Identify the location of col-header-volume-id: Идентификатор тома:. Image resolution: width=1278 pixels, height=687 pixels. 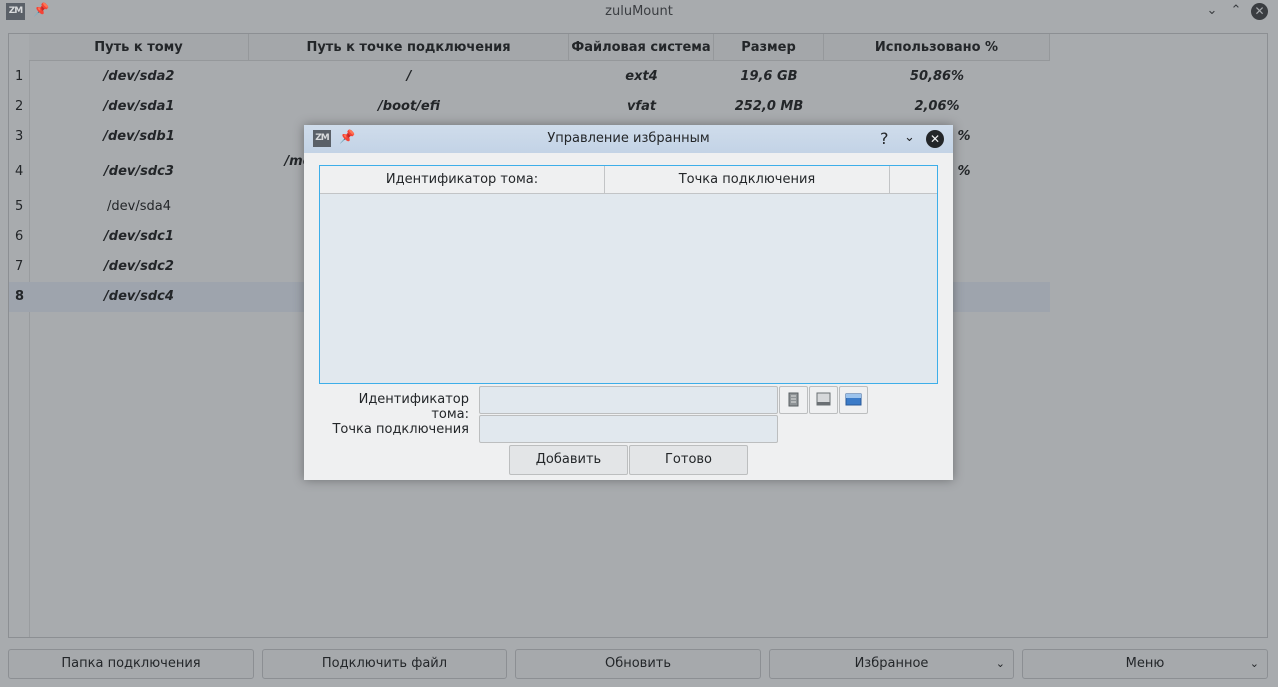
(462, 180).